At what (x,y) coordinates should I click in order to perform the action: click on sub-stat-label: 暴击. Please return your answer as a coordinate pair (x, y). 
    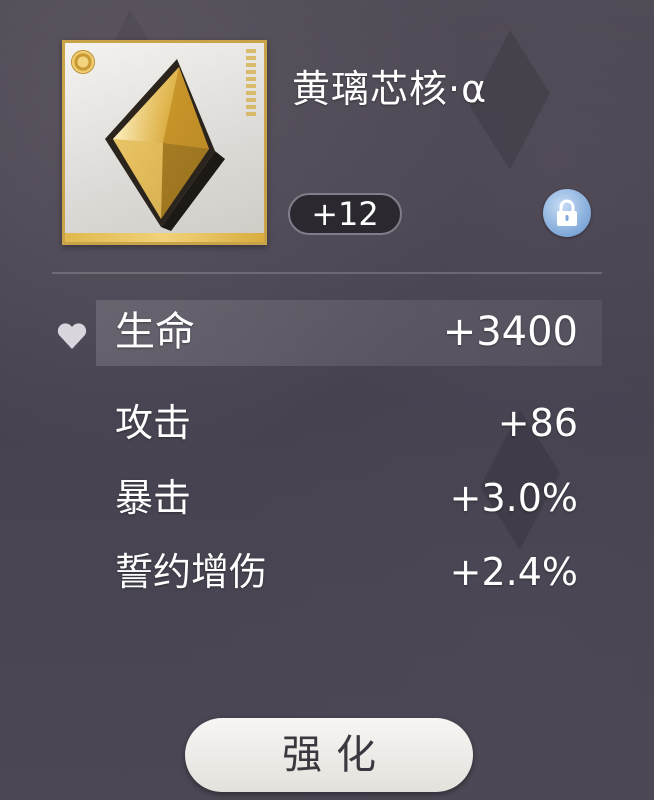
    Looking at the image, I should click on (153, 498).